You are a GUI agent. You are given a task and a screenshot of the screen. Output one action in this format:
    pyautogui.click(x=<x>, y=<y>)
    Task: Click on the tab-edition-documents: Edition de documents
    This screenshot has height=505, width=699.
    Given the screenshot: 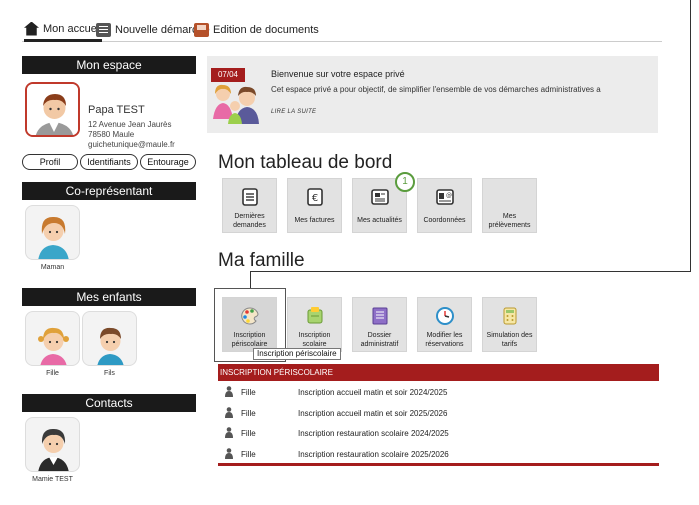 What is the action you would take?
    pyautogui.click(x=256, y=30)
    